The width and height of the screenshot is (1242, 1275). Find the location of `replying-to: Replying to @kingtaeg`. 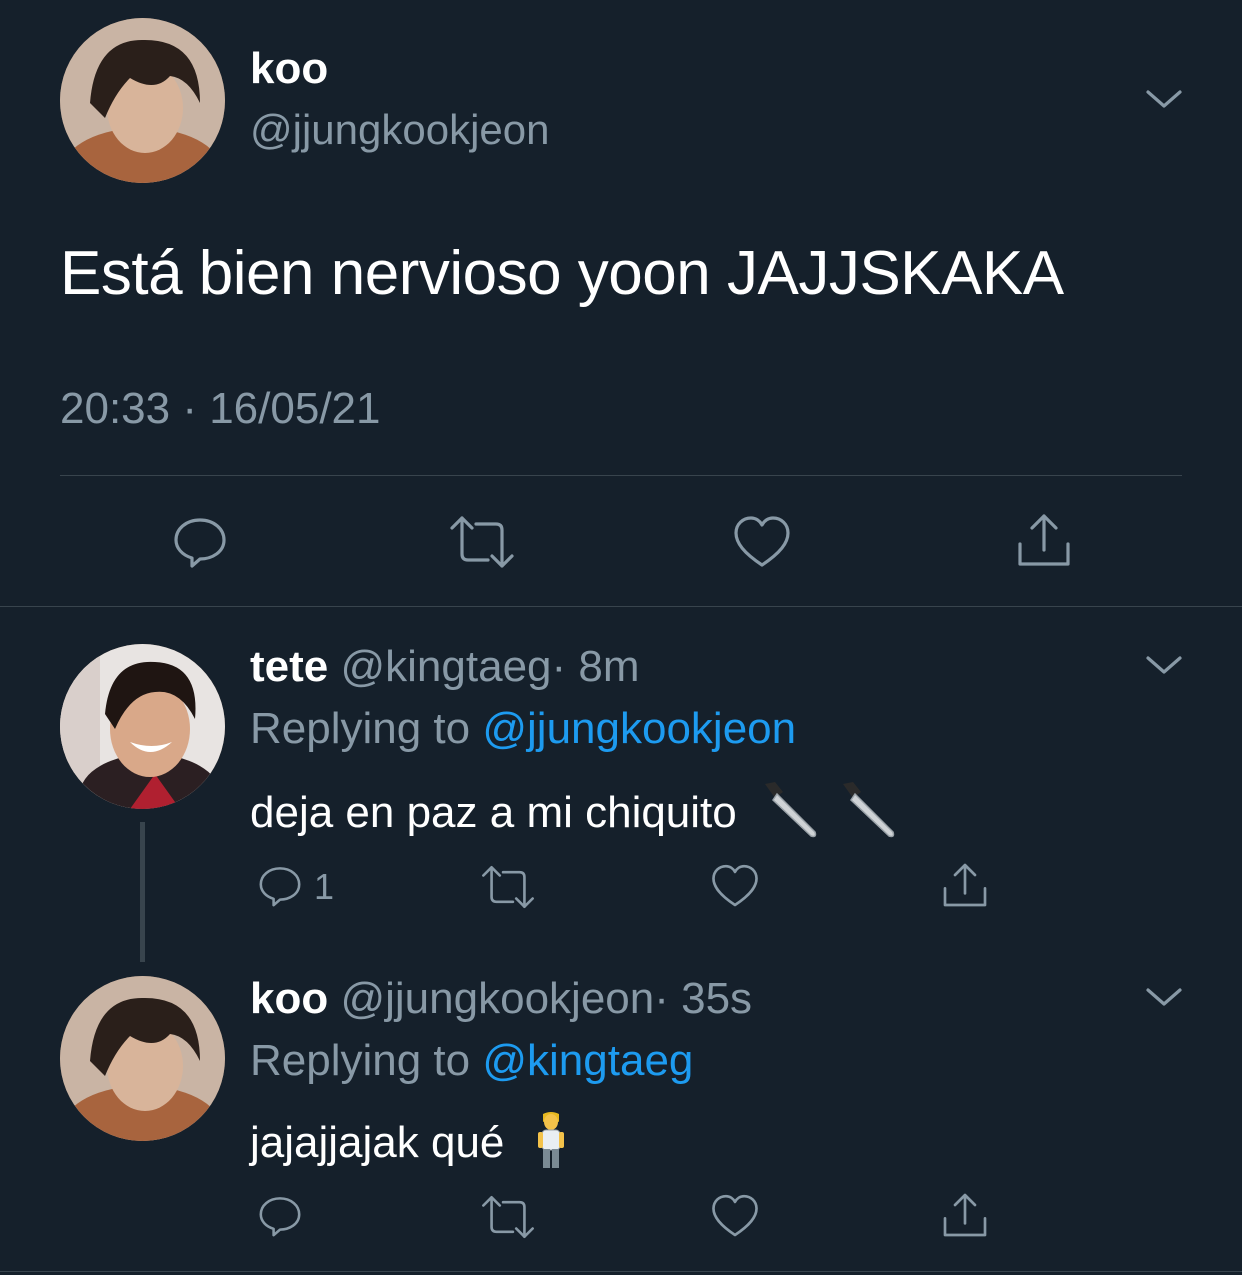

replying-to: Replying to @kingtaeg is located at coordinates (471, 1061).